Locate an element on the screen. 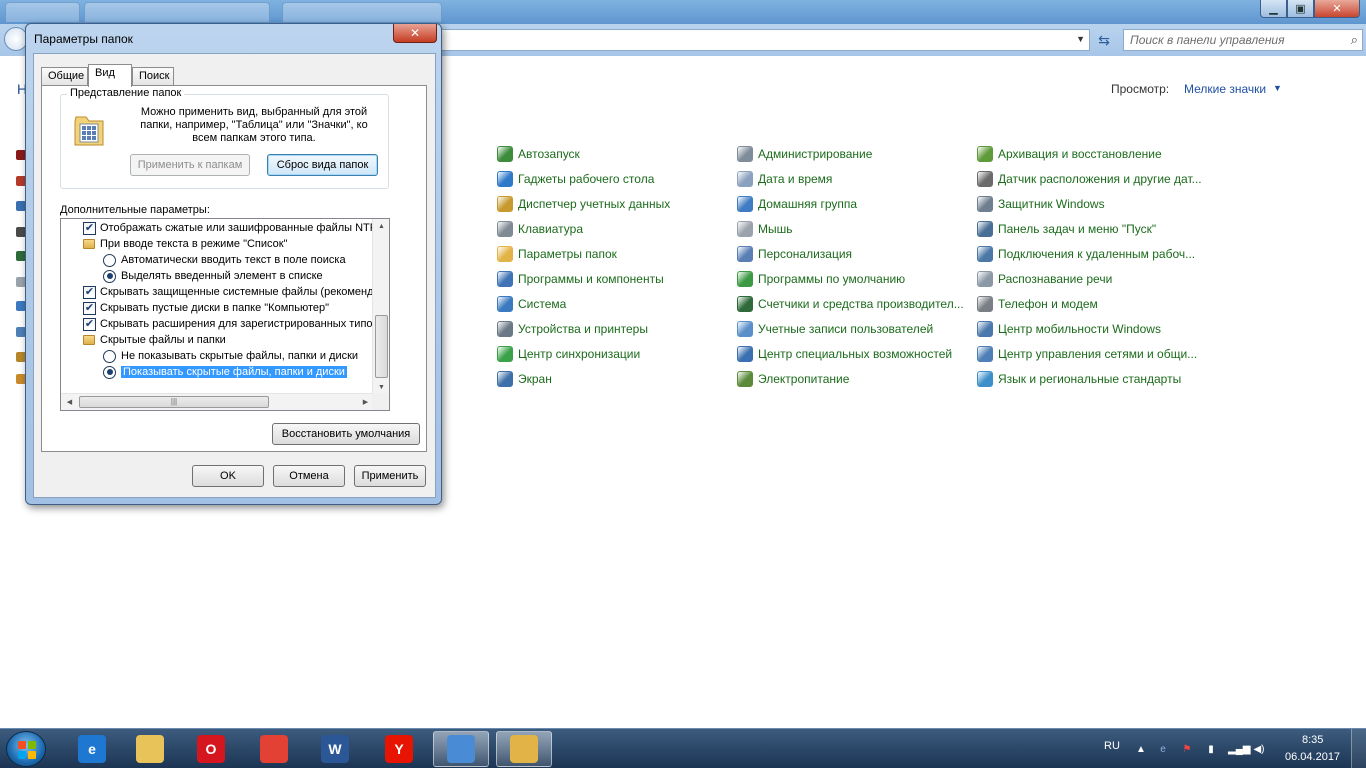 This screenshot has height=768, width=1366. address-bar: ▼ is located at coordinates (765, 40).